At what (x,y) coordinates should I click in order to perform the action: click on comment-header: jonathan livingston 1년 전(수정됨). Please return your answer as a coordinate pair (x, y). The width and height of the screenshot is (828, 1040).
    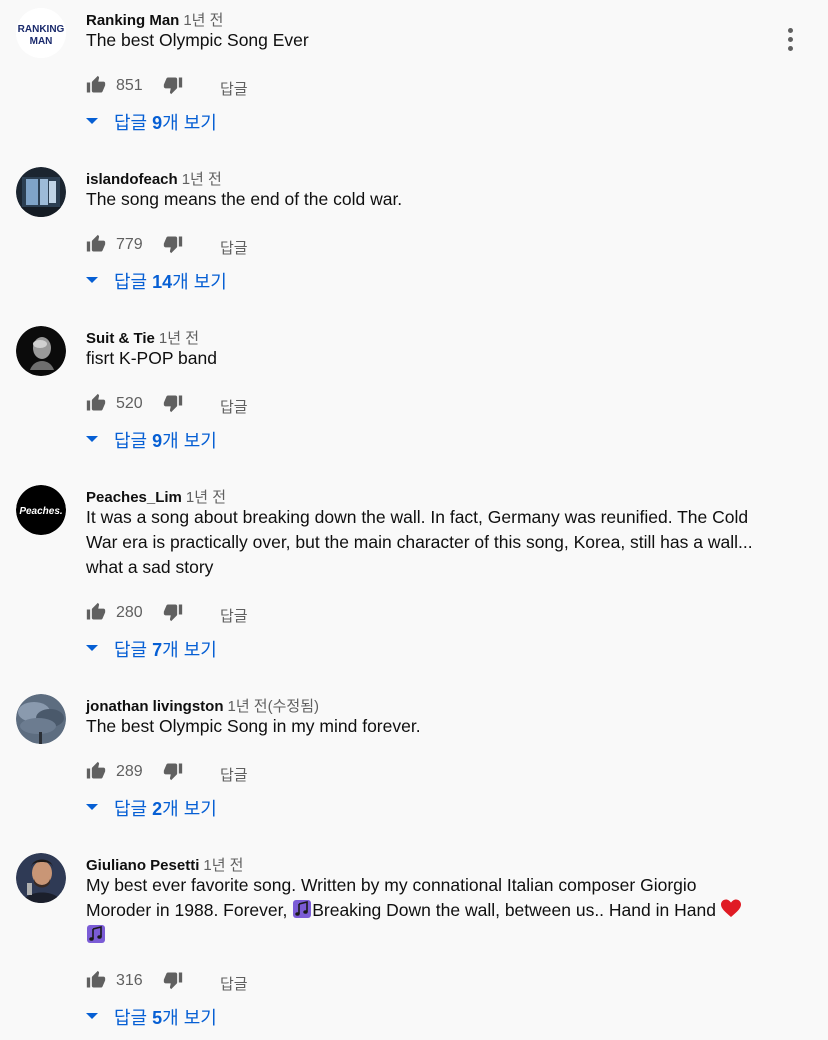
    Looking at the image, I should click on (202, 705).